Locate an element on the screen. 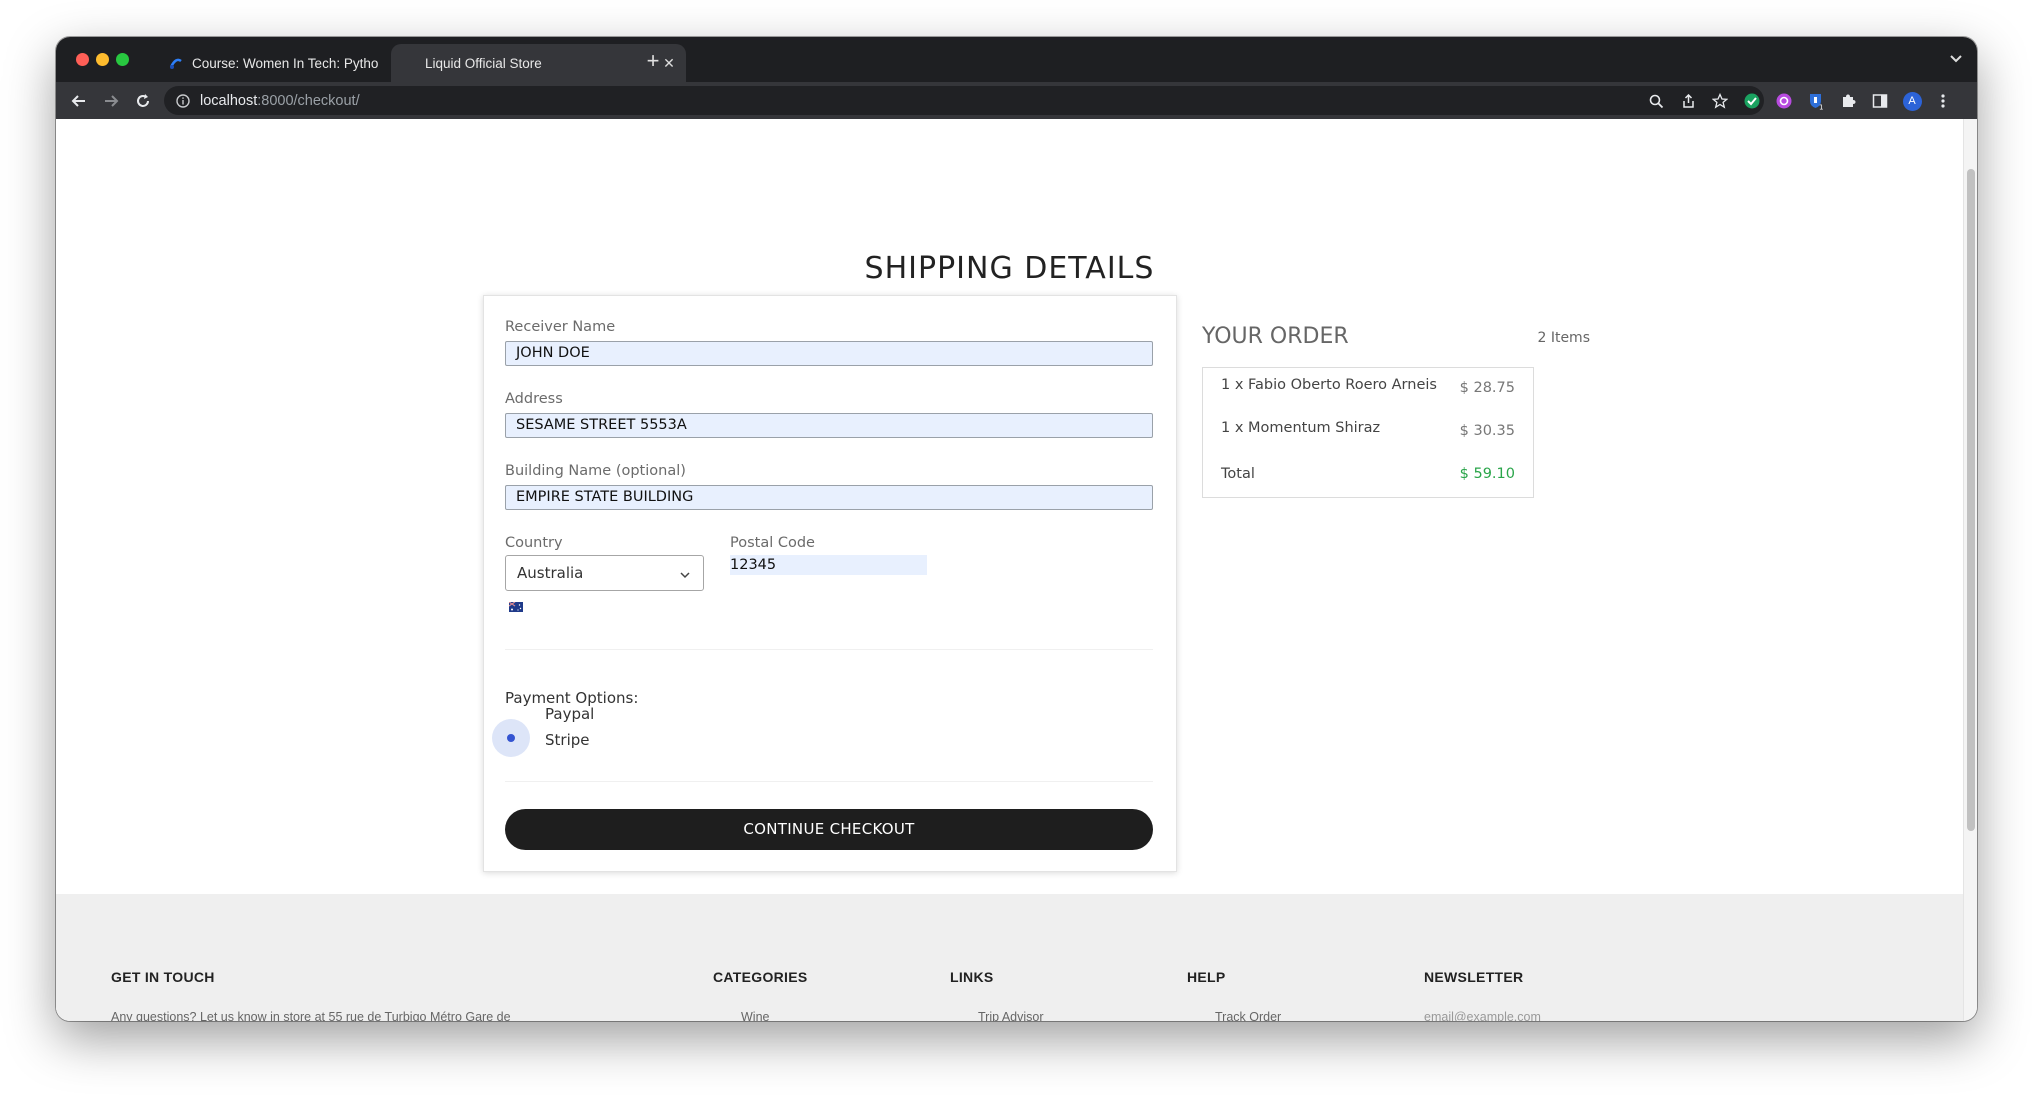  australia-flag-icon is located at coordinates (515, 605).